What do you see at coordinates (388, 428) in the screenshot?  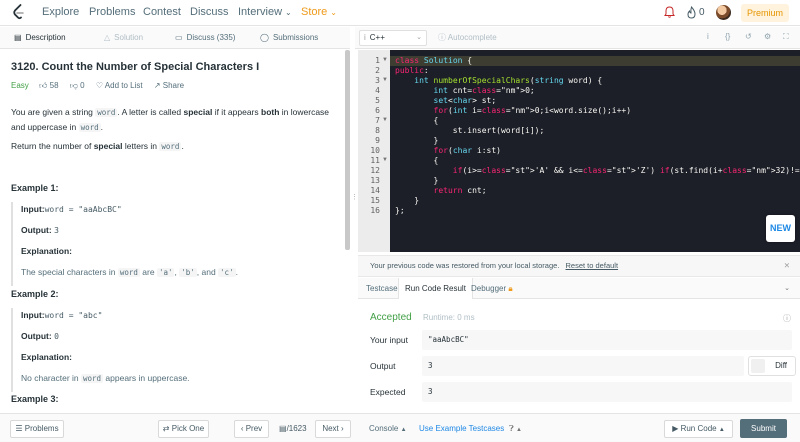 I see `console-toggle: Console ▲` at bounding box center [388, 428].